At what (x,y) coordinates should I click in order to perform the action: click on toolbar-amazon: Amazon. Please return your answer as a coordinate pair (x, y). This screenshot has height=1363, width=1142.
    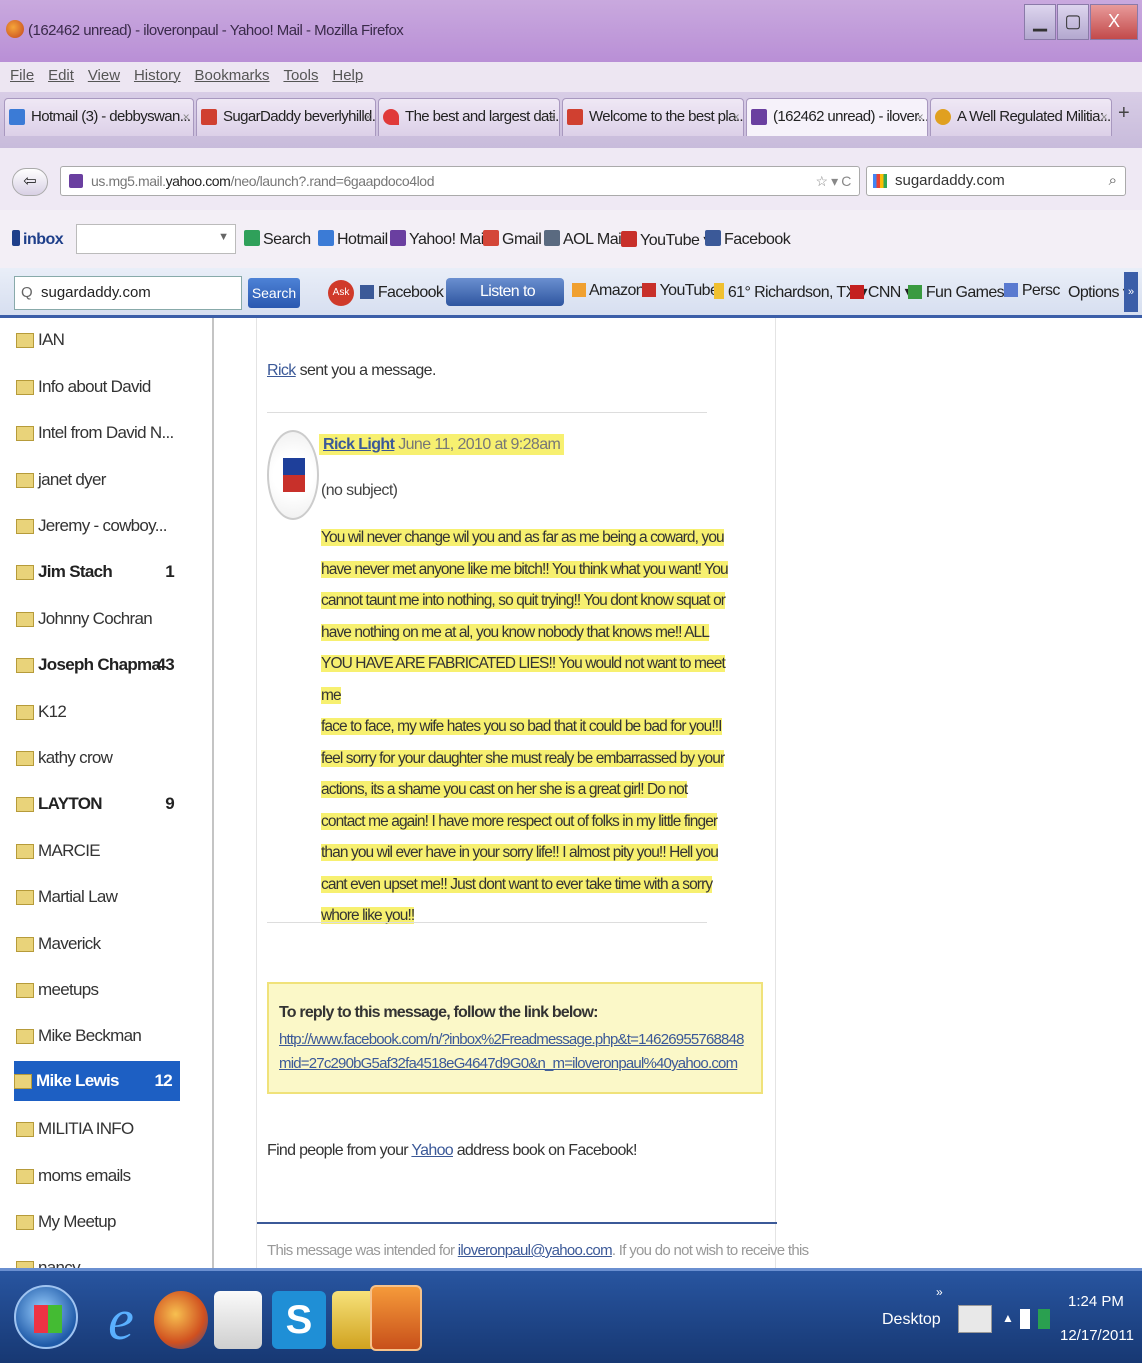
    Looking at the image, I should click on (608, 291).